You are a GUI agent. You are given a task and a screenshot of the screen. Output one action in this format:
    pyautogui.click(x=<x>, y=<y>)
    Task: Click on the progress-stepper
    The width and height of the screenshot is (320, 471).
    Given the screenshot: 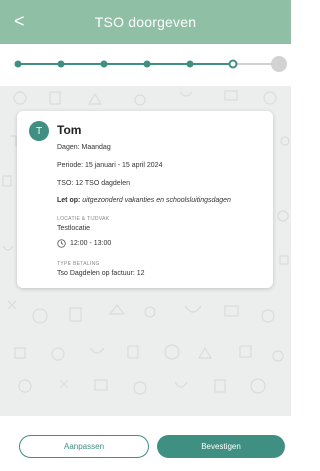 What is the action you would take?
    pyautogui.click(x=145, y=65)
    